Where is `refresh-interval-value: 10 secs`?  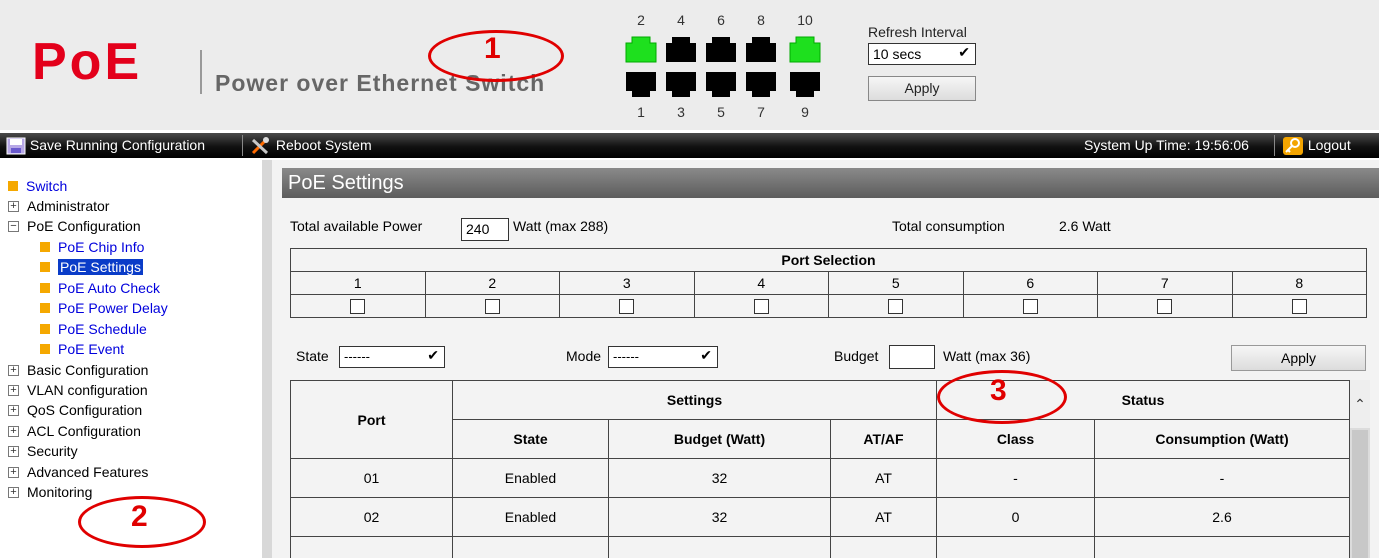 refresh-interval-value: 10 secs is located at coordinates (897, 54).